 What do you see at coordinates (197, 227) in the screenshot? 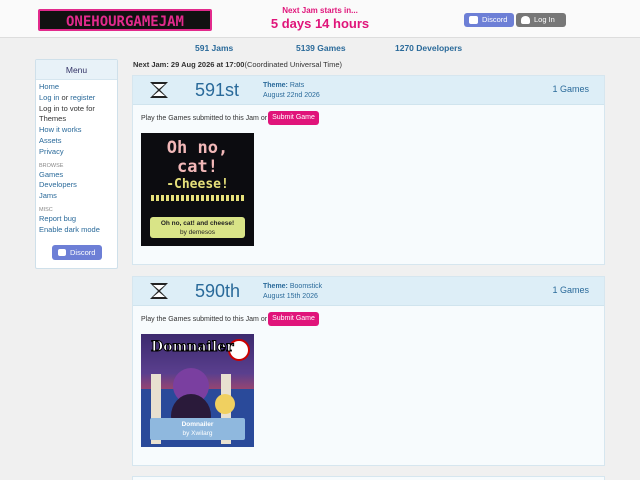
I see `game-caption: Oh no, cat! and cheese! by demesos` at bounding box center [197, 227].